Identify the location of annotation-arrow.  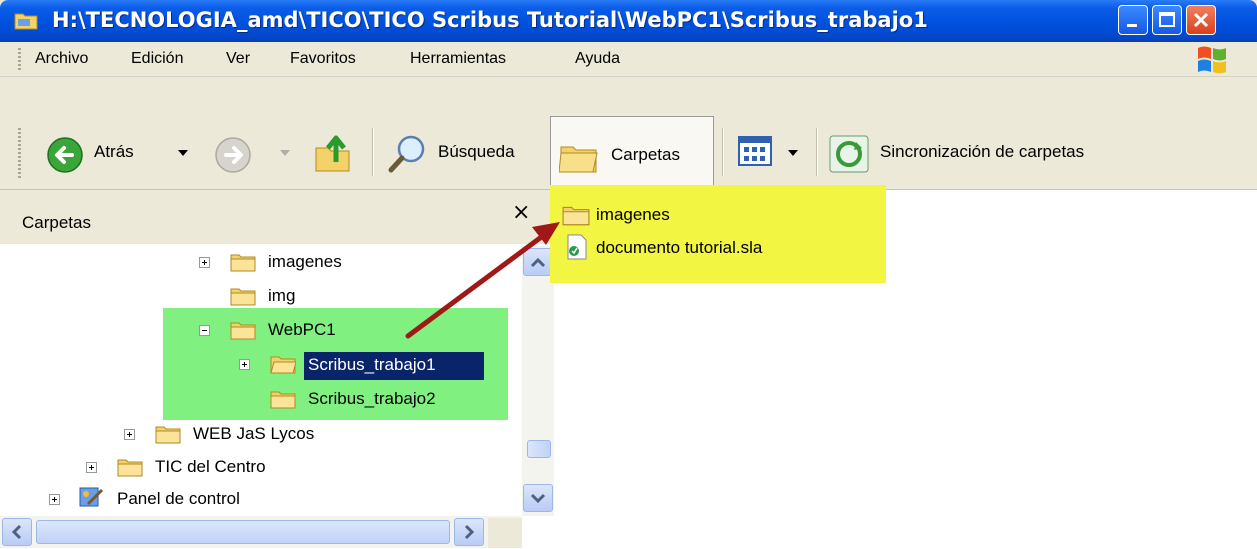
(482, 280).